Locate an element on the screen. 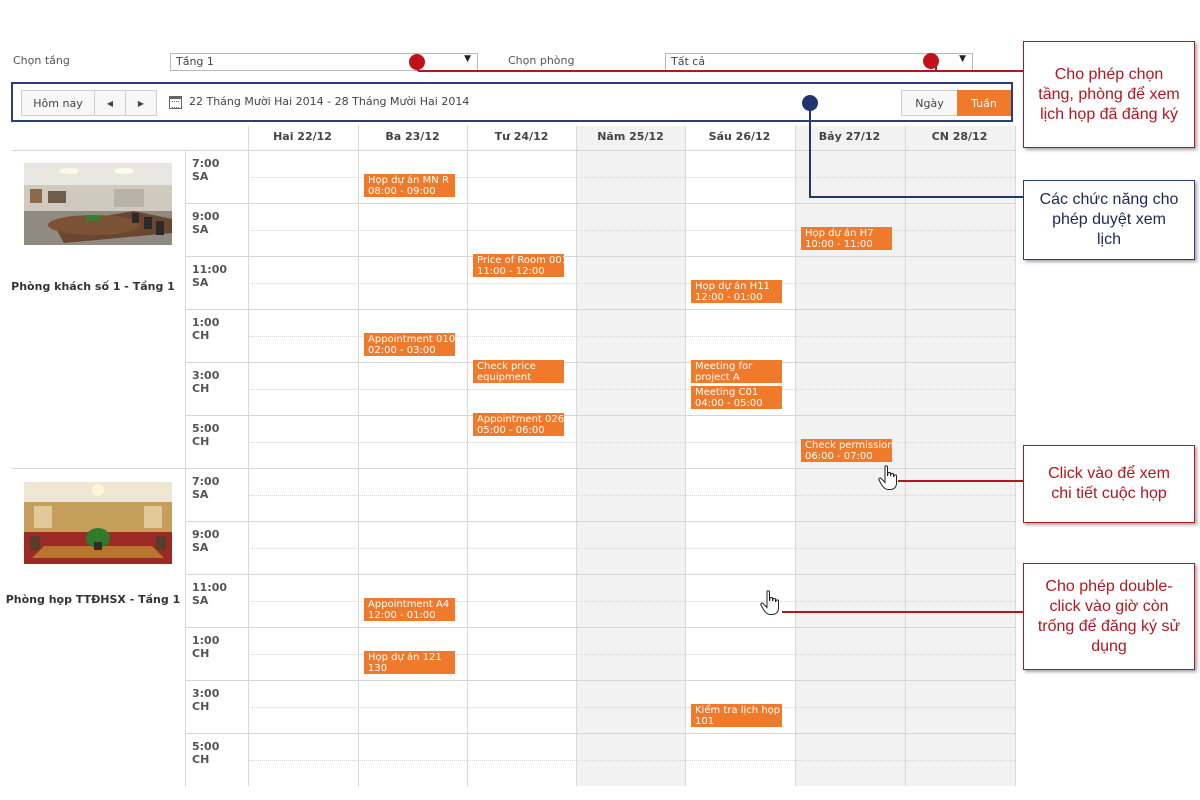 The image size is (1200, 800). event-title: Appointment A4 is located at coordinates (409, 604).